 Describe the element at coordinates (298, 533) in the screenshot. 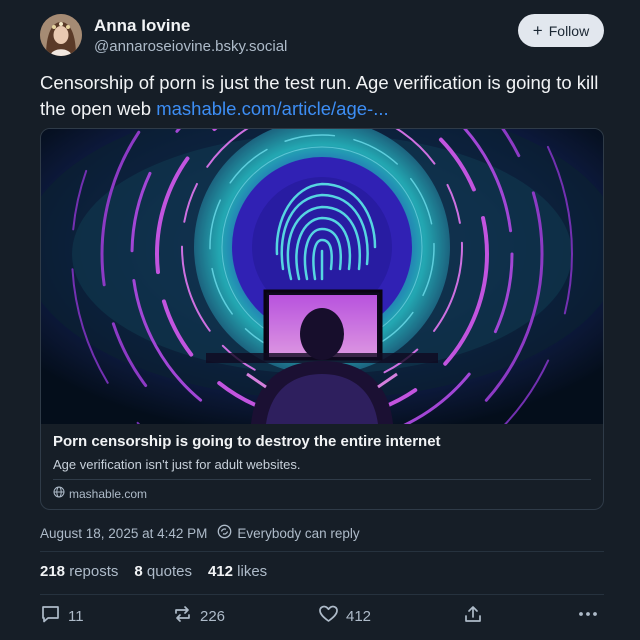

I see `reply-permission-label: Everybody can reply` at that location.